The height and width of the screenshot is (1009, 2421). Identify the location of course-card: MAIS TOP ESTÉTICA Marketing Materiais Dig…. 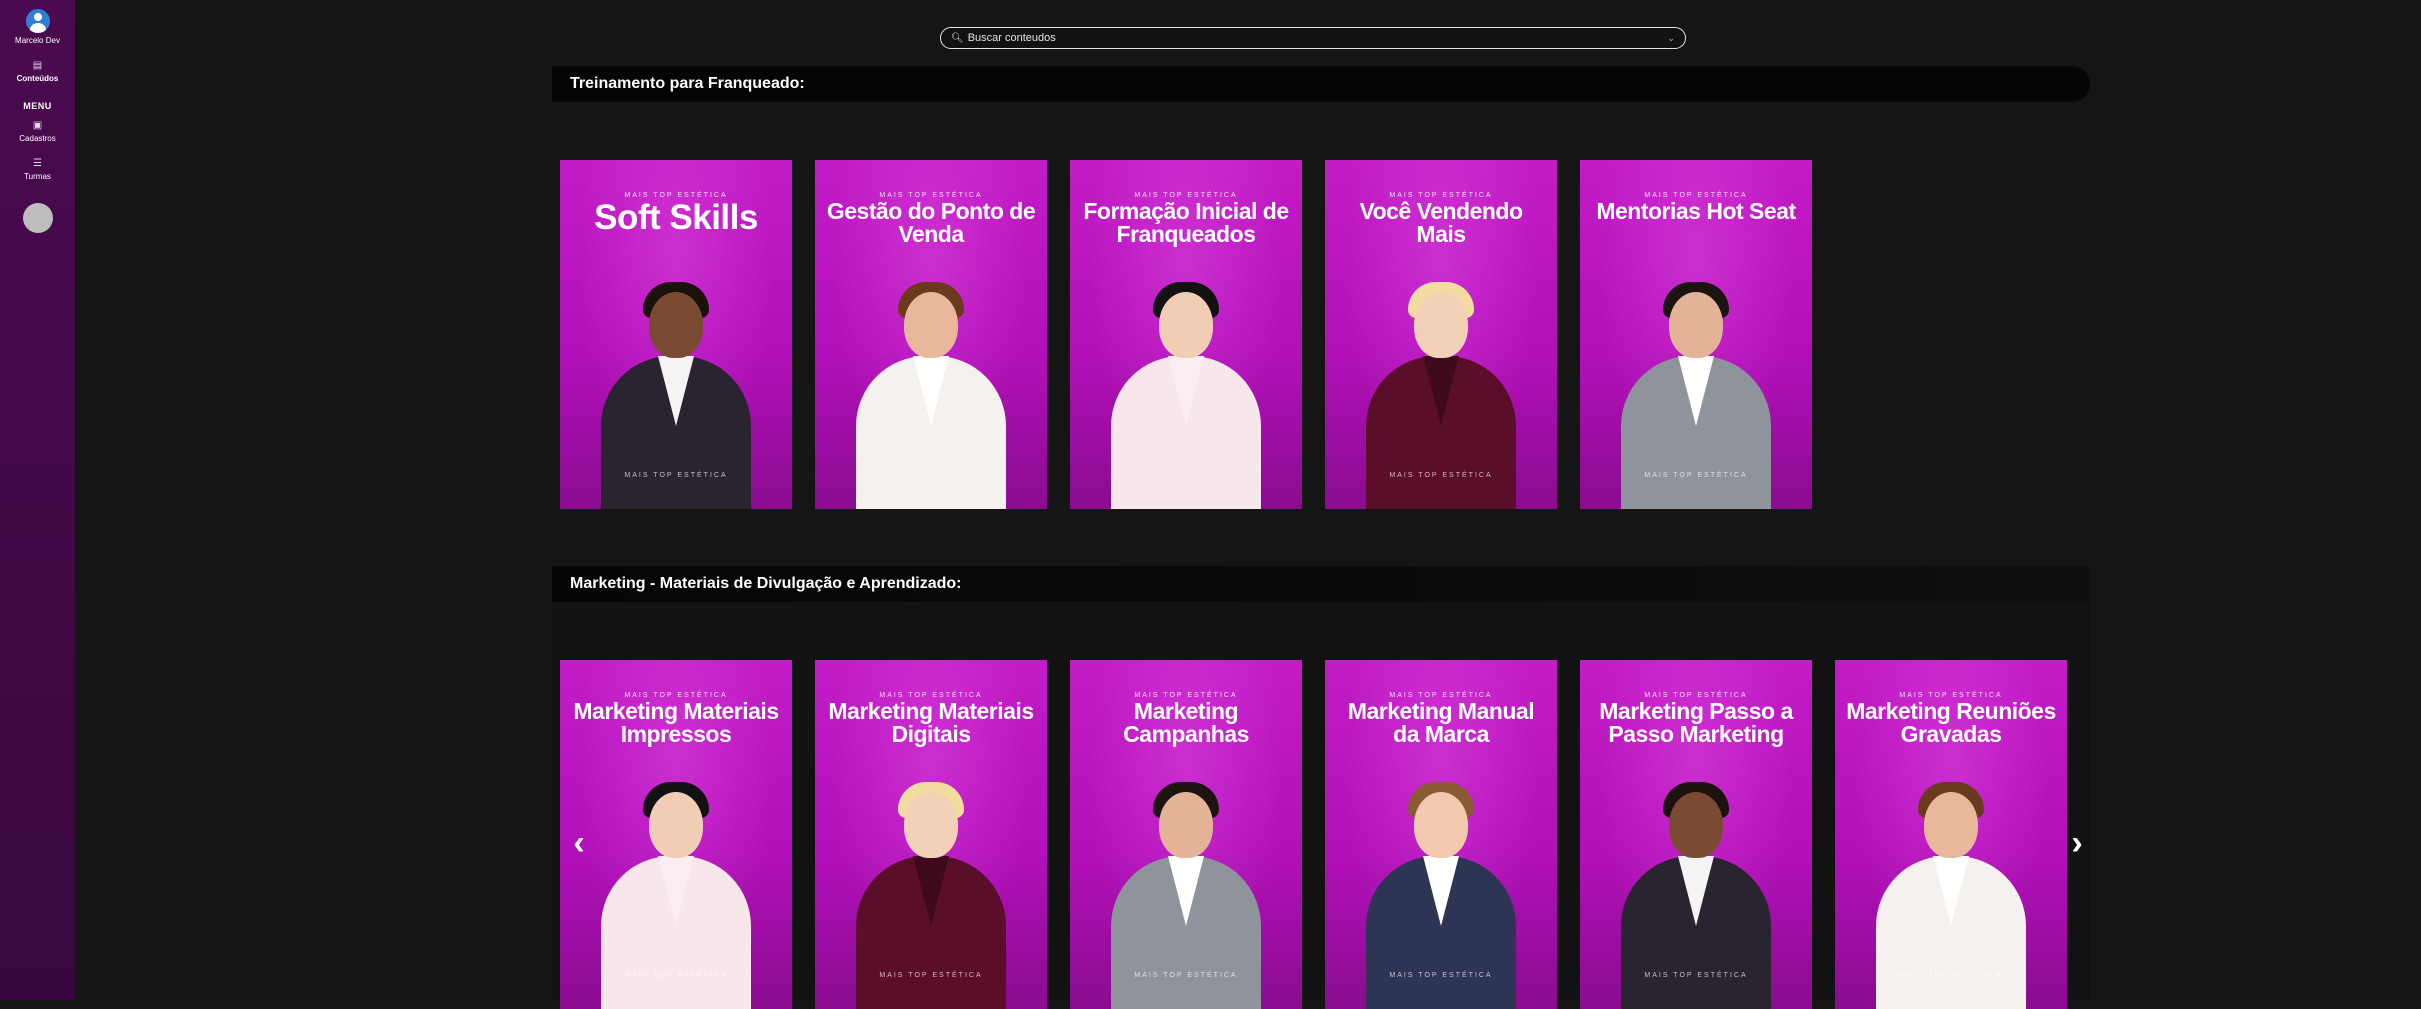
(931, 834).